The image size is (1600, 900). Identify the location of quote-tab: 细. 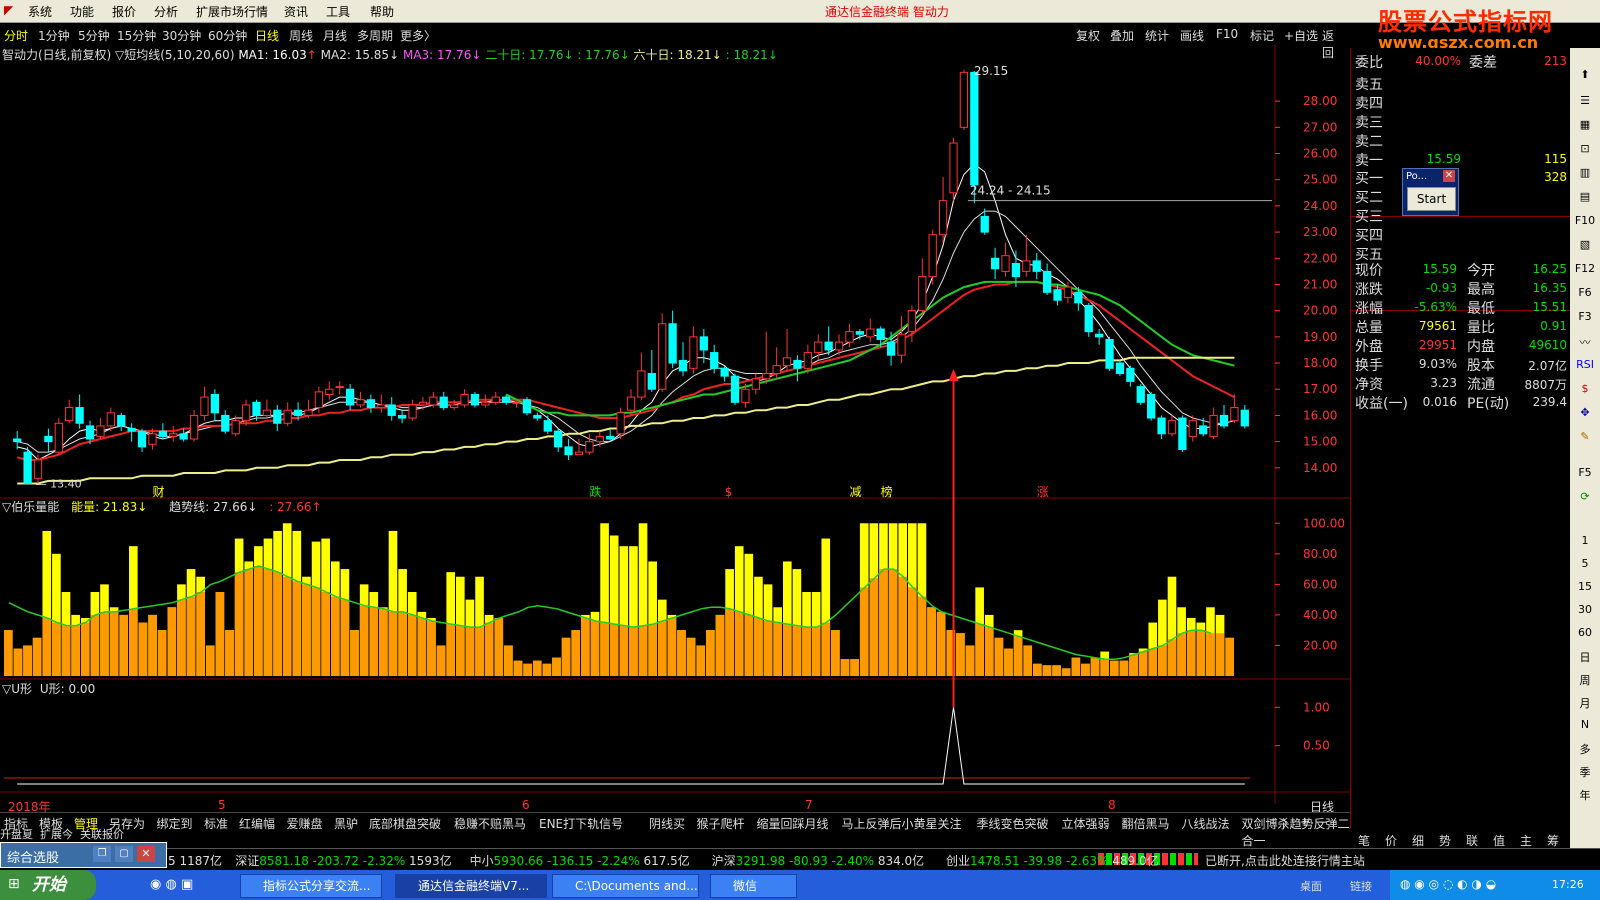
(1418, 840).